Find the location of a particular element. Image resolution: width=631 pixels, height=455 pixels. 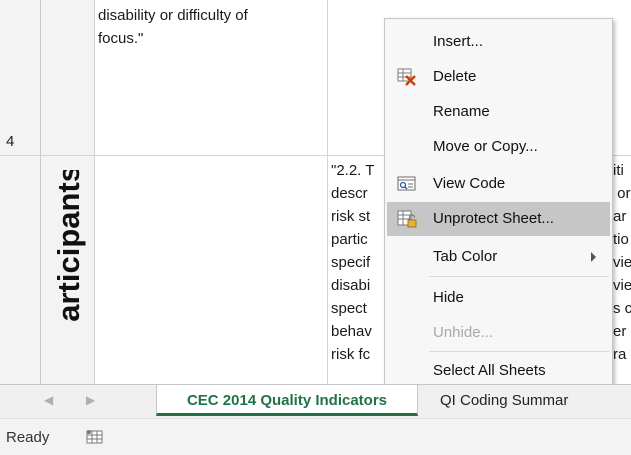

menu-item-select-all-sheets: Select All Sheets is located at coordinates (498, 371).